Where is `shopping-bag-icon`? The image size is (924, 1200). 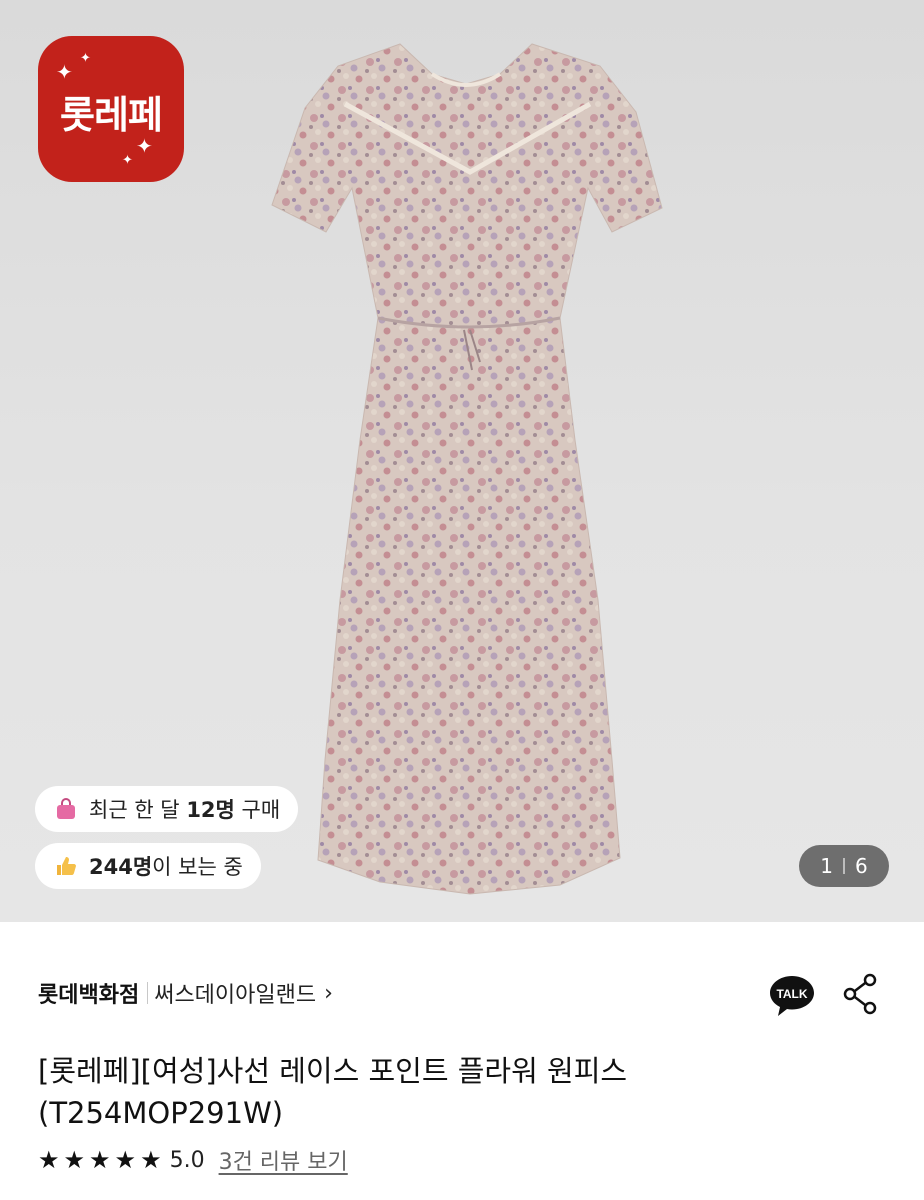 shopping-bag-icon is located at coordinates (66, 809).